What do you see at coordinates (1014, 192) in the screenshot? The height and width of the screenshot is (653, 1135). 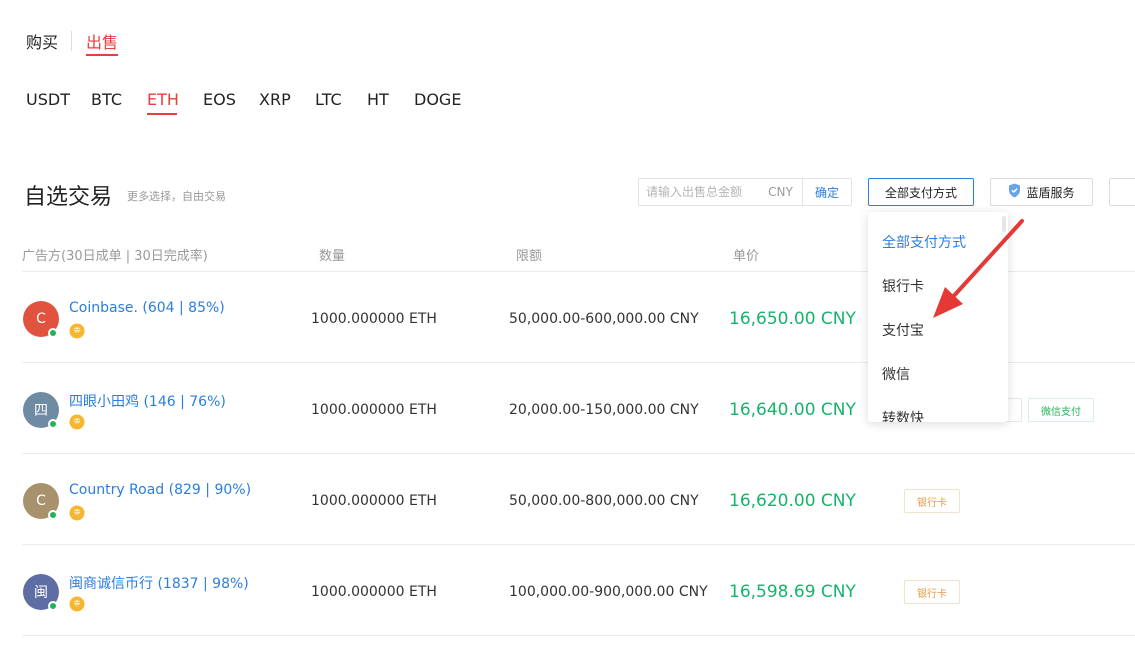 I see `shield-icon` at bounding box center [1014, 192].